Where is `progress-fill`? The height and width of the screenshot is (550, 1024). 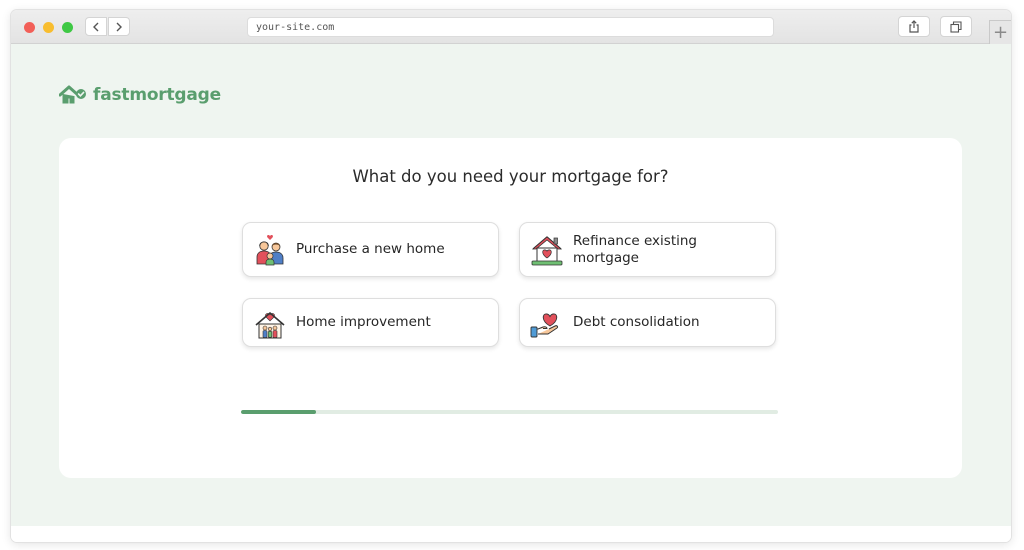 progress-fill is located at coordinates (279, 412).